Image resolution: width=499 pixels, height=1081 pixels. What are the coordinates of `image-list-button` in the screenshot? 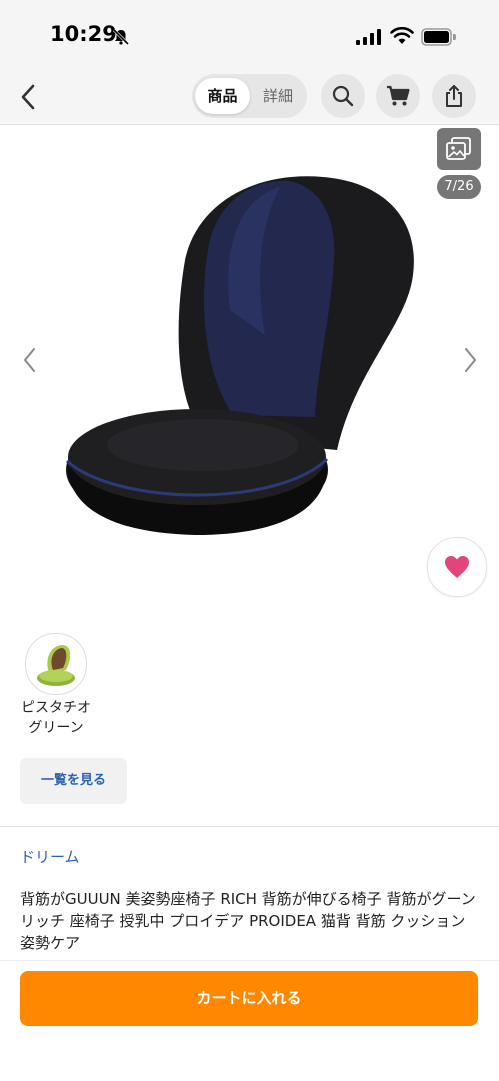 It's located at (459, 149).